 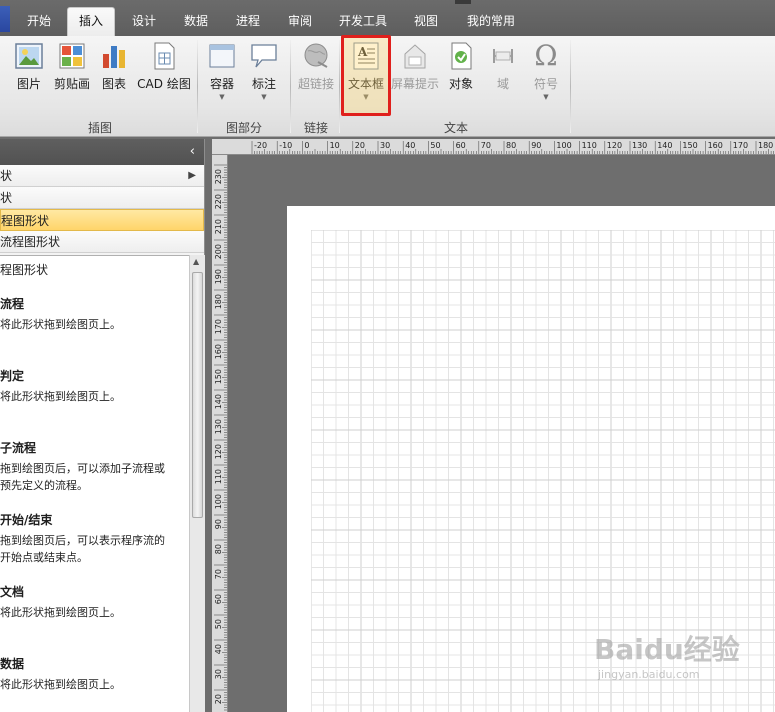 I want to click on callout-icon, so click(x=264, y=56).